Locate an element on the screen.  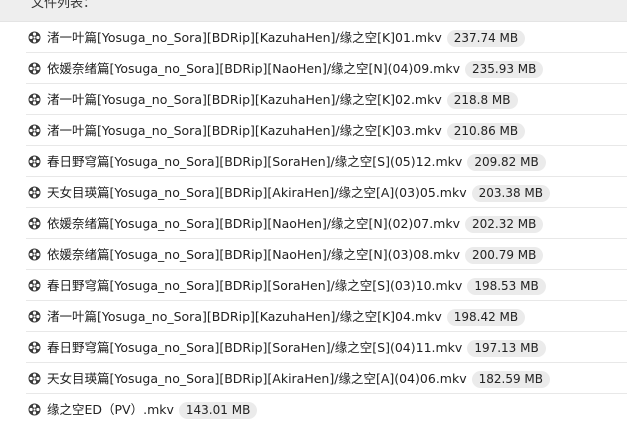
file-list-title: 文件列表： is located at coordinates (64, 5).